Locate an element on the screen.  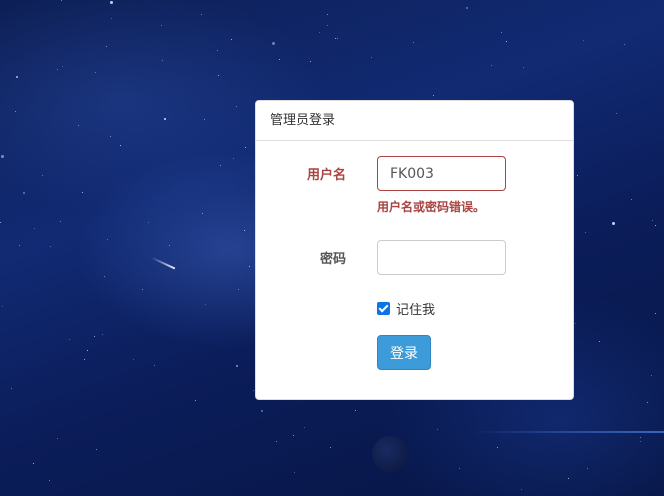
panel-title: 管理员登录 is located at coordinates (414, 121).